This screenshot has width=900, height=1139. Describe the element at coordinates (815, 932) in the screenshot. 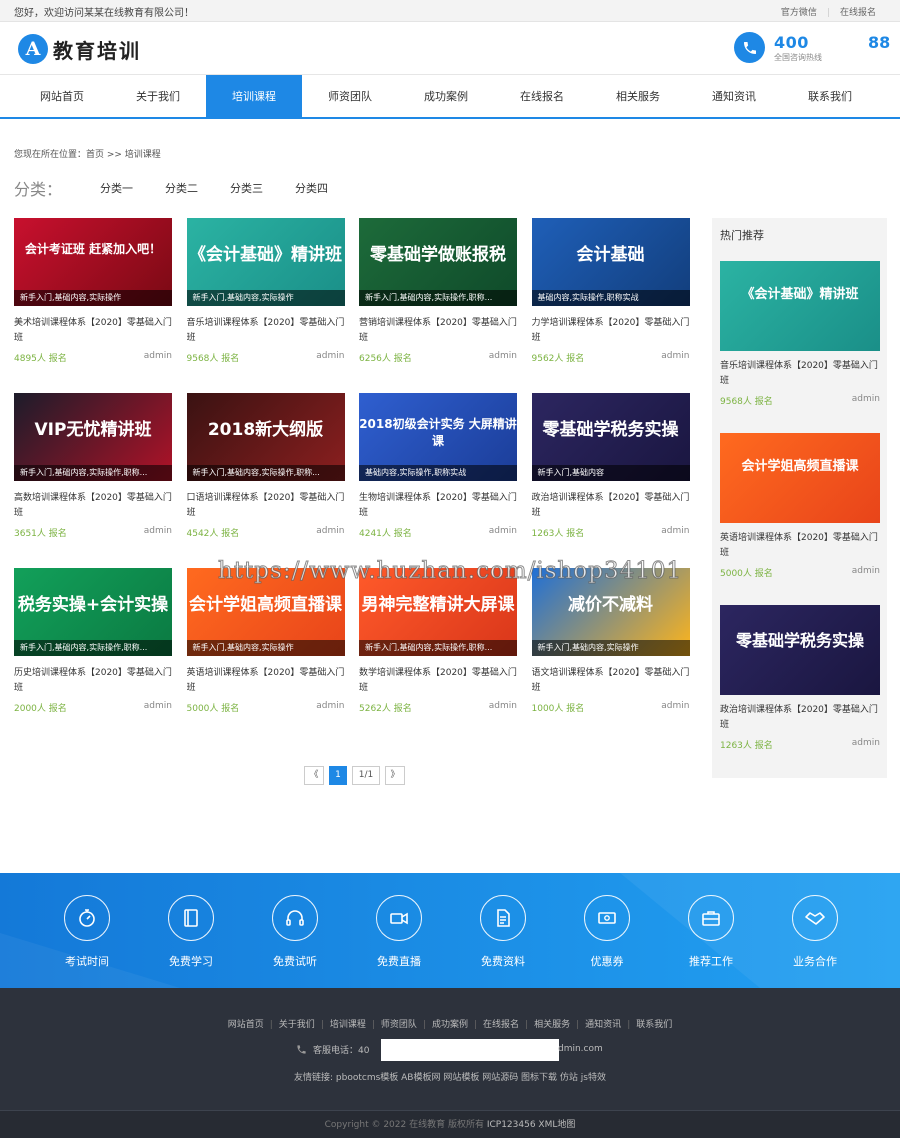

I see `feature-handshake: 业务合作` at that location.